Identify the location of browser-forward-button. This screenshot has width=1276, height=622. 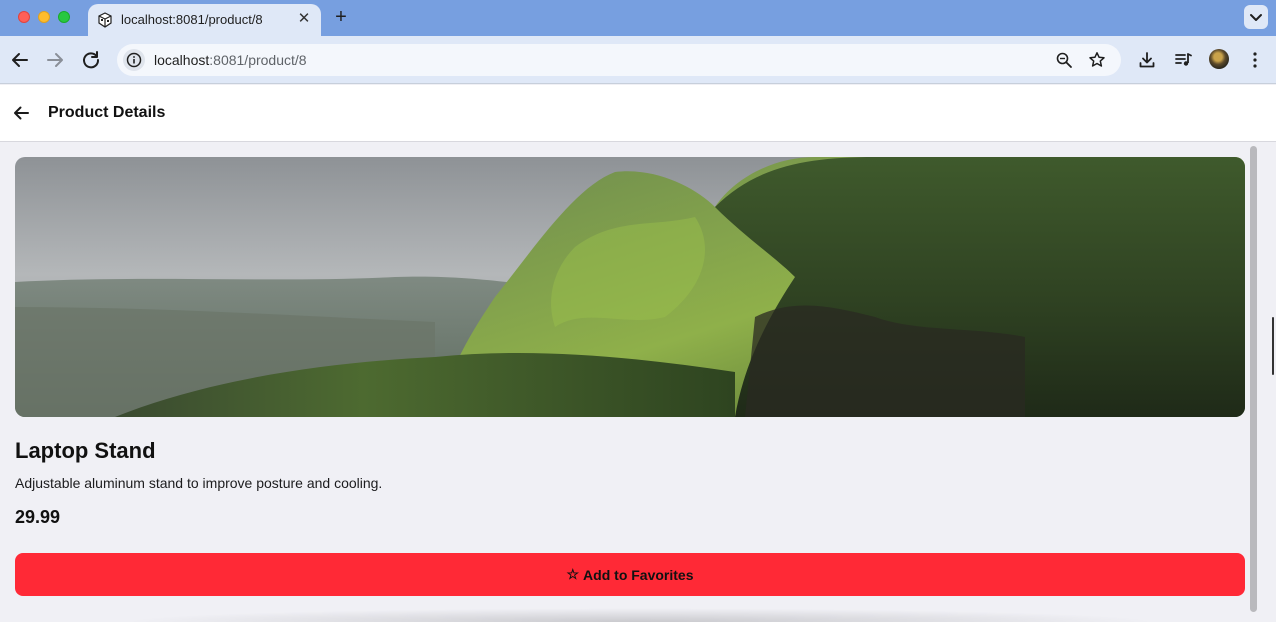
(55, 60).